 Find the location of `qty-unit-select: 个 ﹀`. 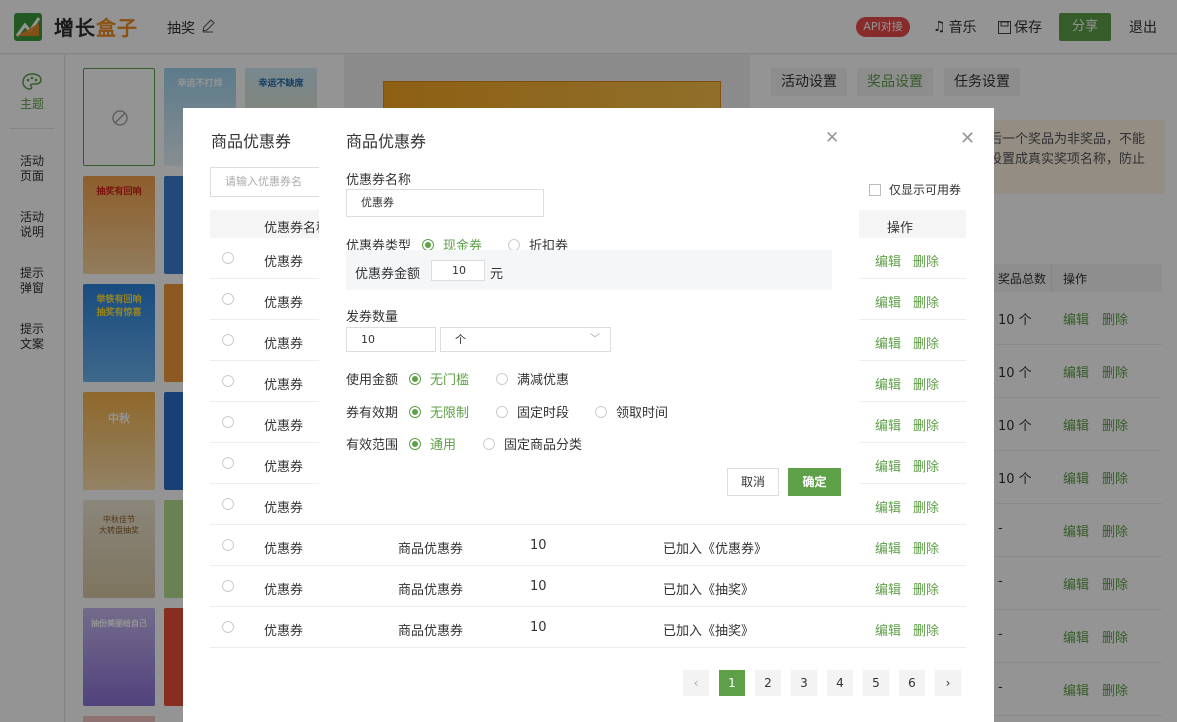

qty-unit-select: 个 ﹀ is located at coordinates (525, 339).